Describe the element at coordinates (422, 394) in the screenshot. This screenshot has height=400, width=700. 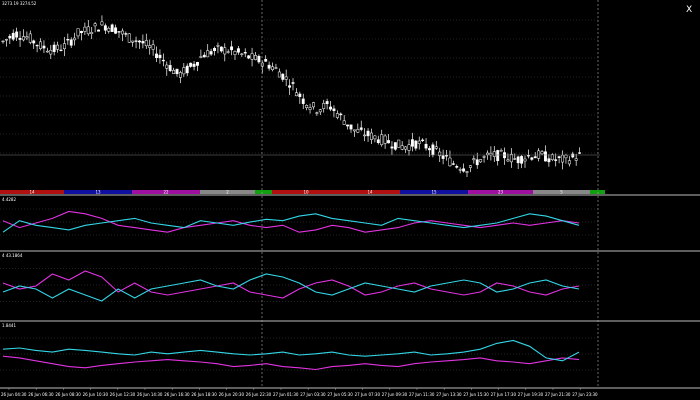
I see `time-label: 27 Jun 11:30` at that location.